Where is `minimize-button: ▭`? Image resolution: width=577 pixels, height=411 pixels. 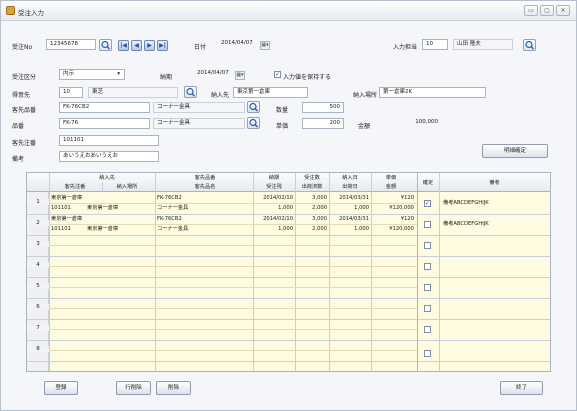
minimize-button: ▭ is located at coordinates (531, 10).